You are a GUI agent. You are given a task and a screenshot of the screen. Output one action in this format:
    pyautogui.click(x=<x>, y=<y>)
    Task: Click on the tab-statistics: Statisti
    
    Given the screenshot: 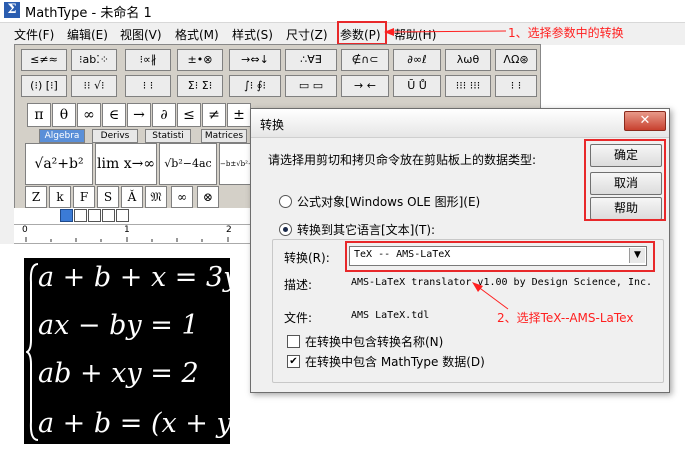 What is the action you would take?
    pyautogui.click(x=168, y=136)
    